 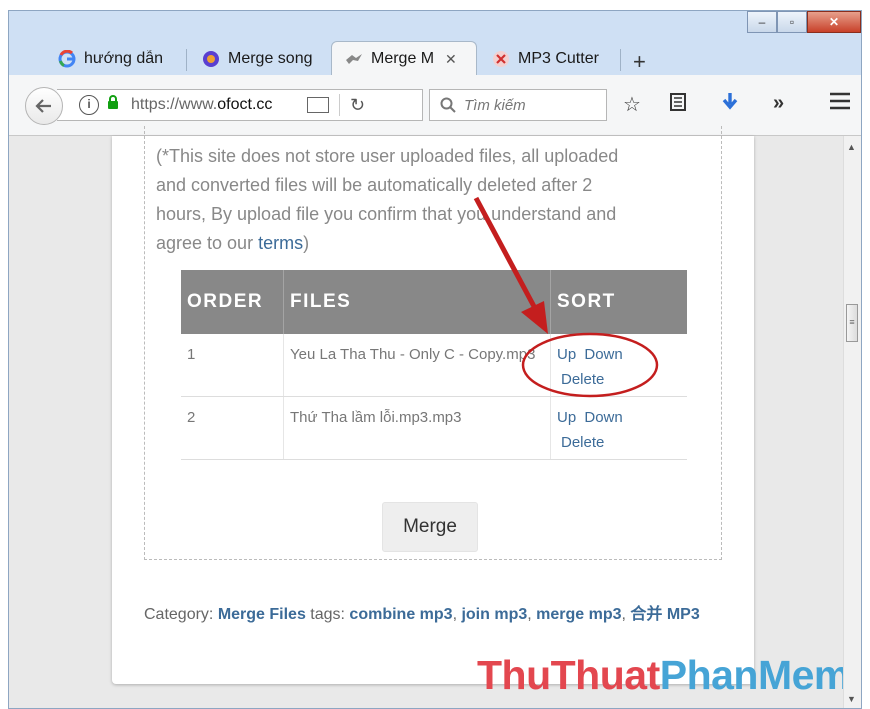 What do you see at coordinates (354, 59) in the screenshot?
I see `bird-icon` at bounding box center [354, 59].